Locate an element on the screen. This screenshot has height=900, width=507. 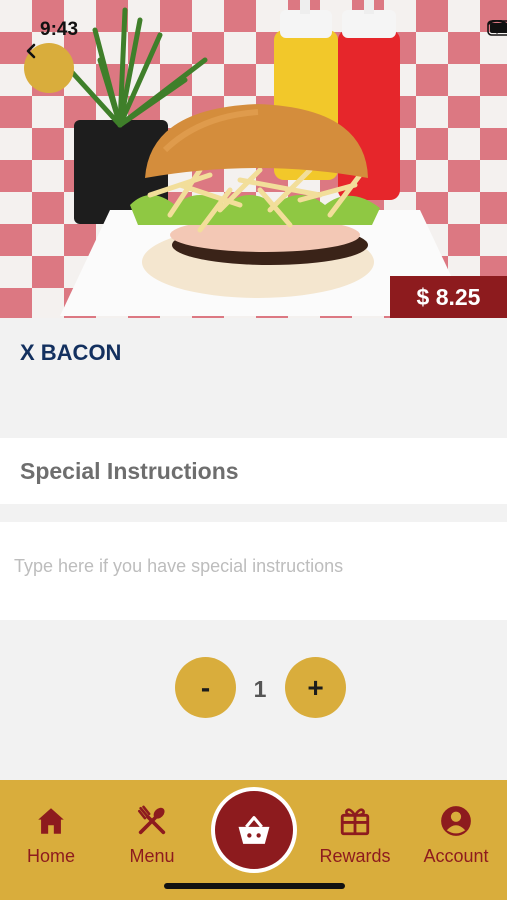
nav-account: Account is located at coordinates (456, 835).